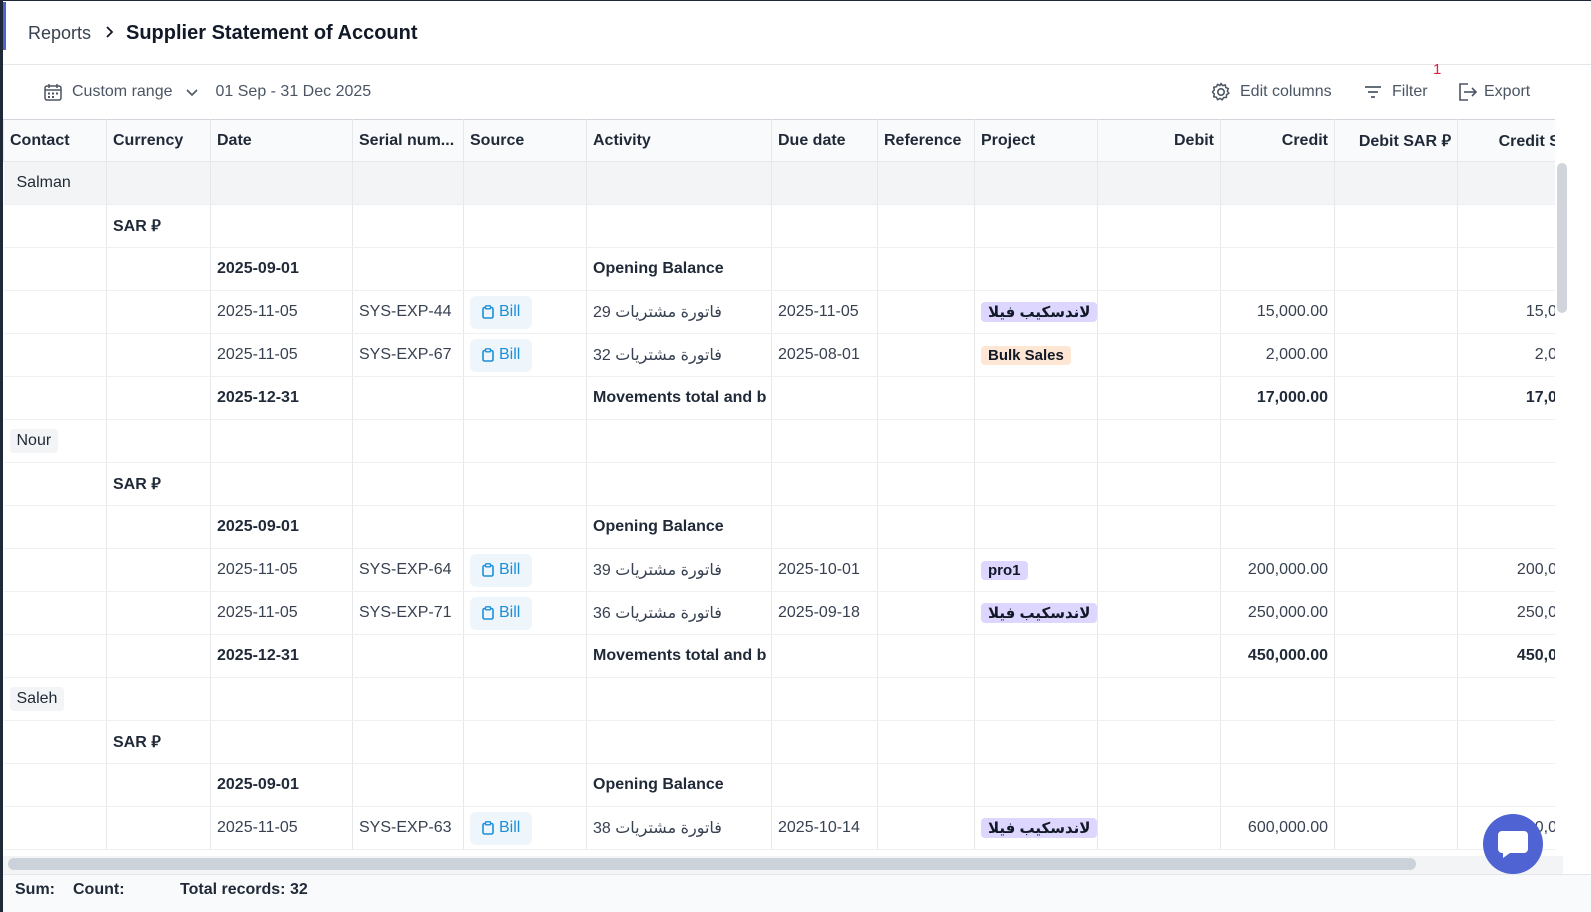 Image resolution: width=1591 pixels, height=912 pixels. I want to click on cell-activity: فاتورة مشتريات 39, so click(679, 570).